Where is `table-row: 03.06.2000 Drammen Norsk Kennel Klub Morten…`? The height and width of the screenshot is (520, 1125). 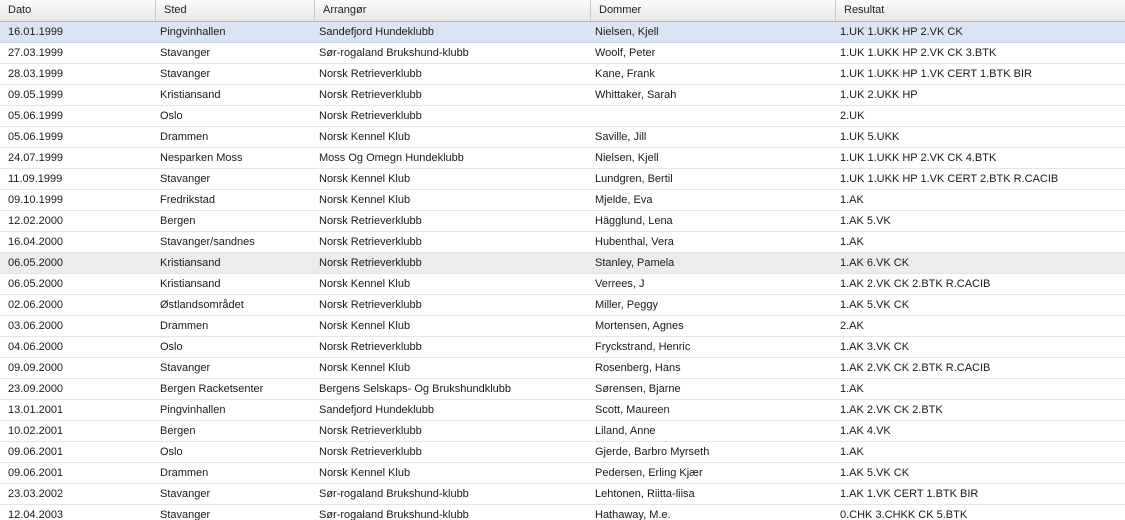 table-row: 03.06.2000 Drammen Norsk Kennel Klub Morten… is located at coordinates (562, 326).